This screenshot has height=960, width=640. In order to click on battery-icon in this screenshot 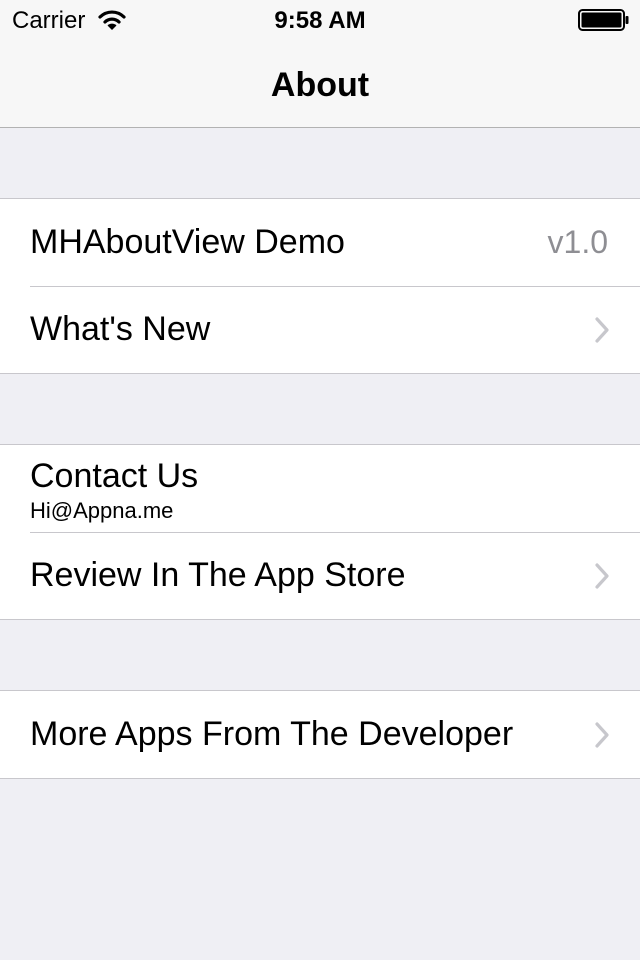, I will do `click(603, 20)`.